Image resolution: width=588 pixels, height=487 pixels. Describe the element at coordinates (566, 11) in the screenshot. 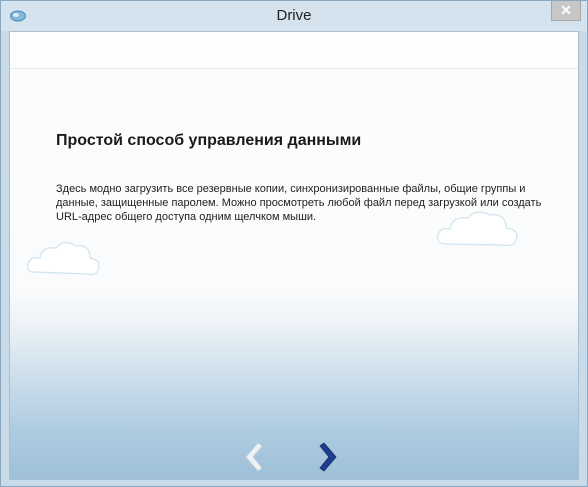

I see `close-button: ✕` at that location.